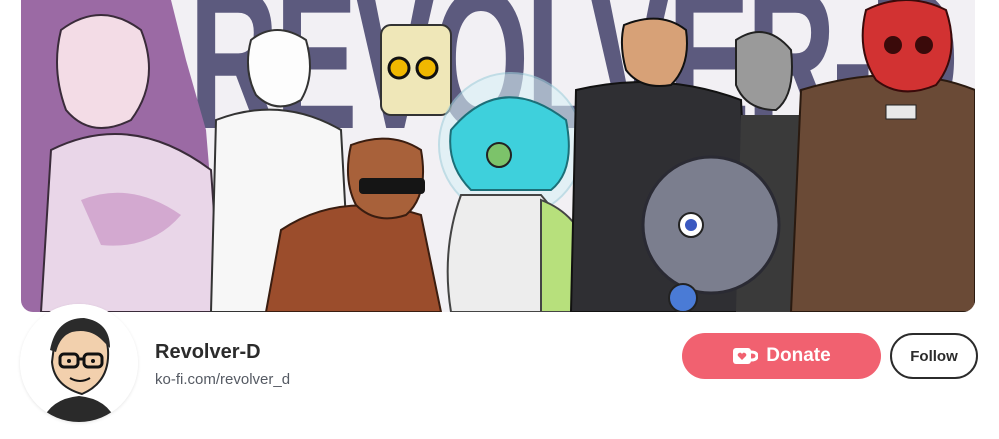 Image resolution: width=999 pixels, height=439 pixels. I want to click on follow-label: Follow, so click(934, 356).